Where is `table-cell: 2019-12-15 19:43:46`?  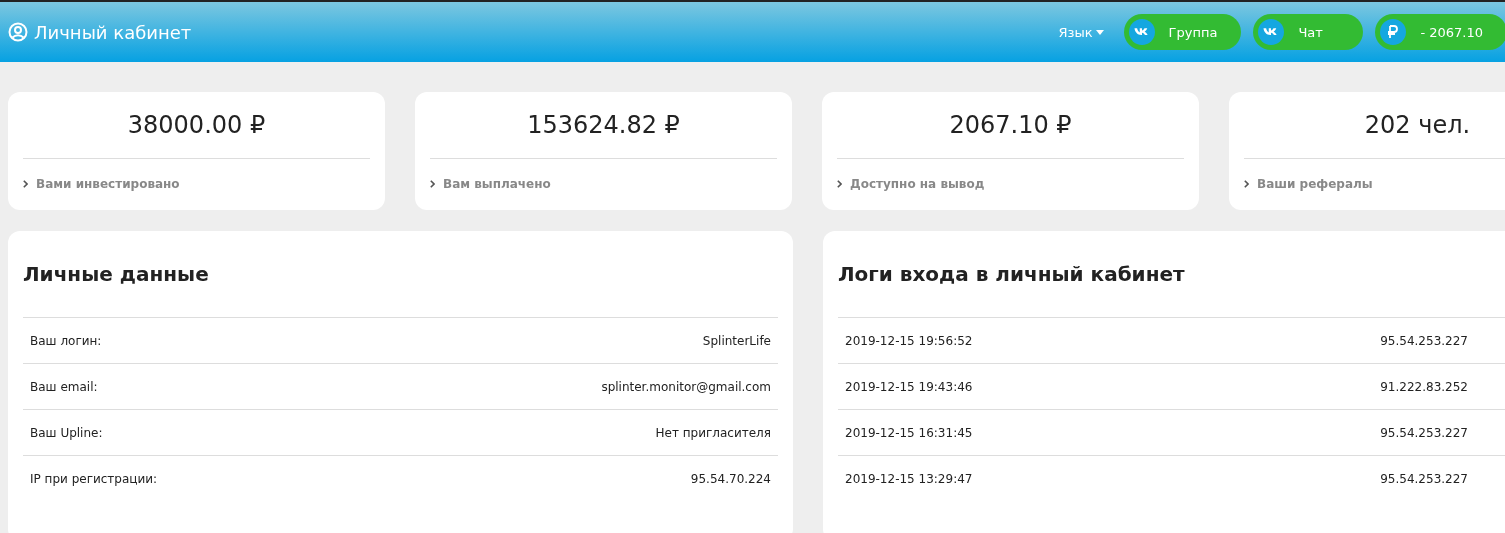 table-cell: 2019-12-15 19:43:46 is located at coordinates (909, 386).